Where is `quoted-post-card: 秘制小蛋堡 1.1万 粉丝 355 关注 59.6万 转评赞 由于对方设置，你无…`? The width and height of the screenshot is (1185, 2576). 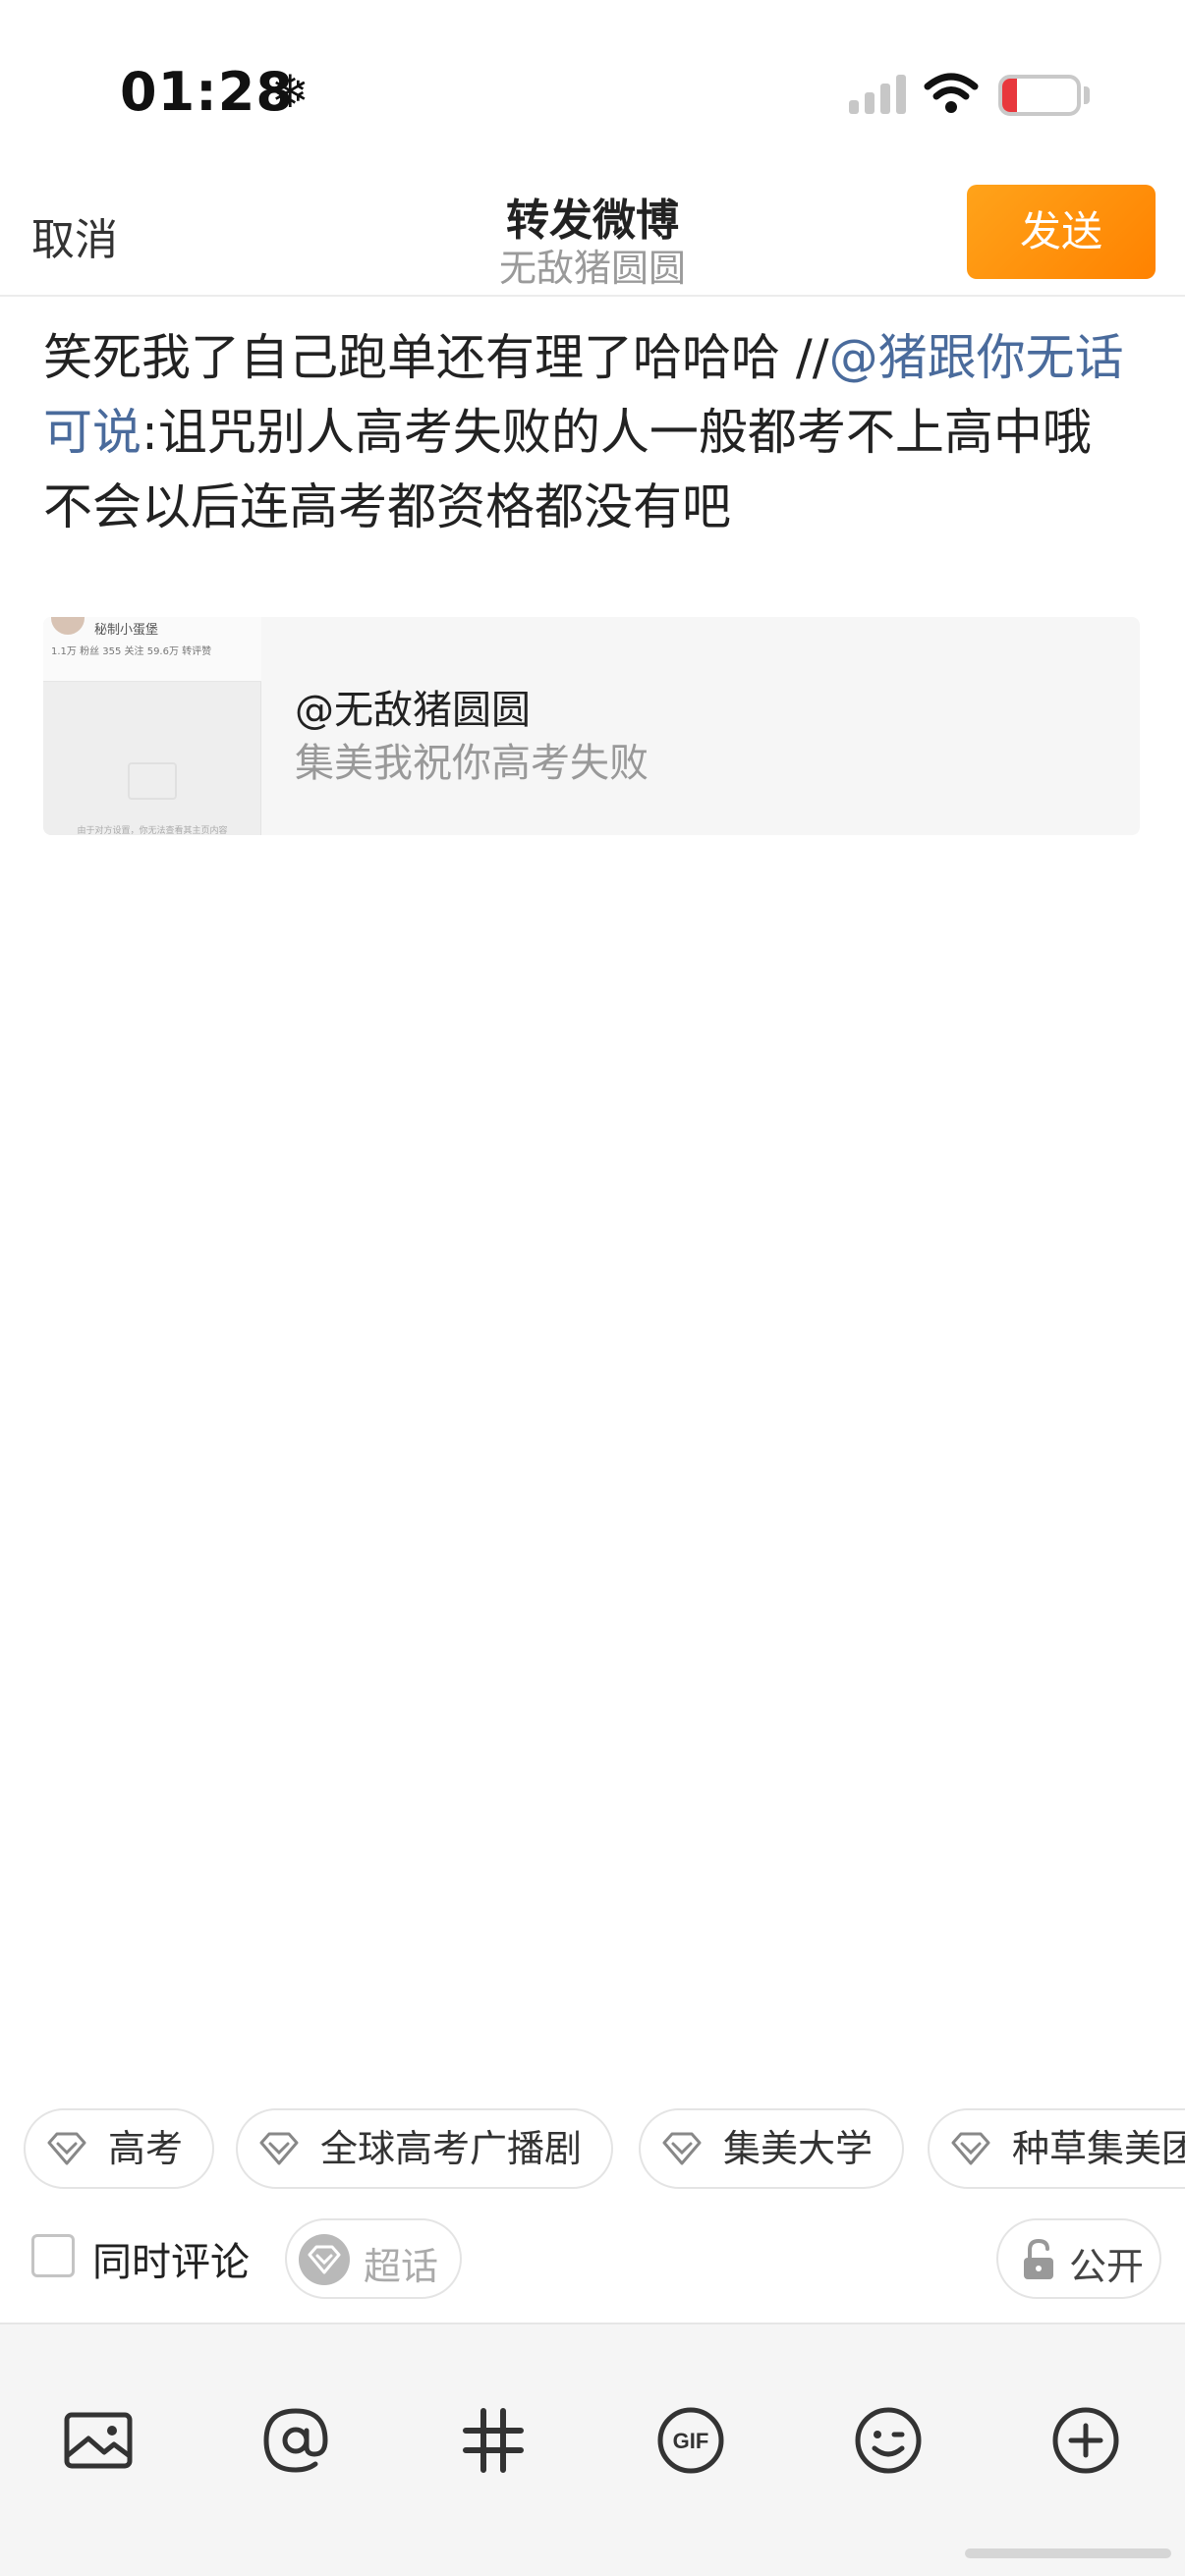 quoted-post-card: 秘制小蛋堡 1.1万 粉丝 355 关注 59.6万 转评赞 由于对方设置，你无… is located at coordinates (592, 726).